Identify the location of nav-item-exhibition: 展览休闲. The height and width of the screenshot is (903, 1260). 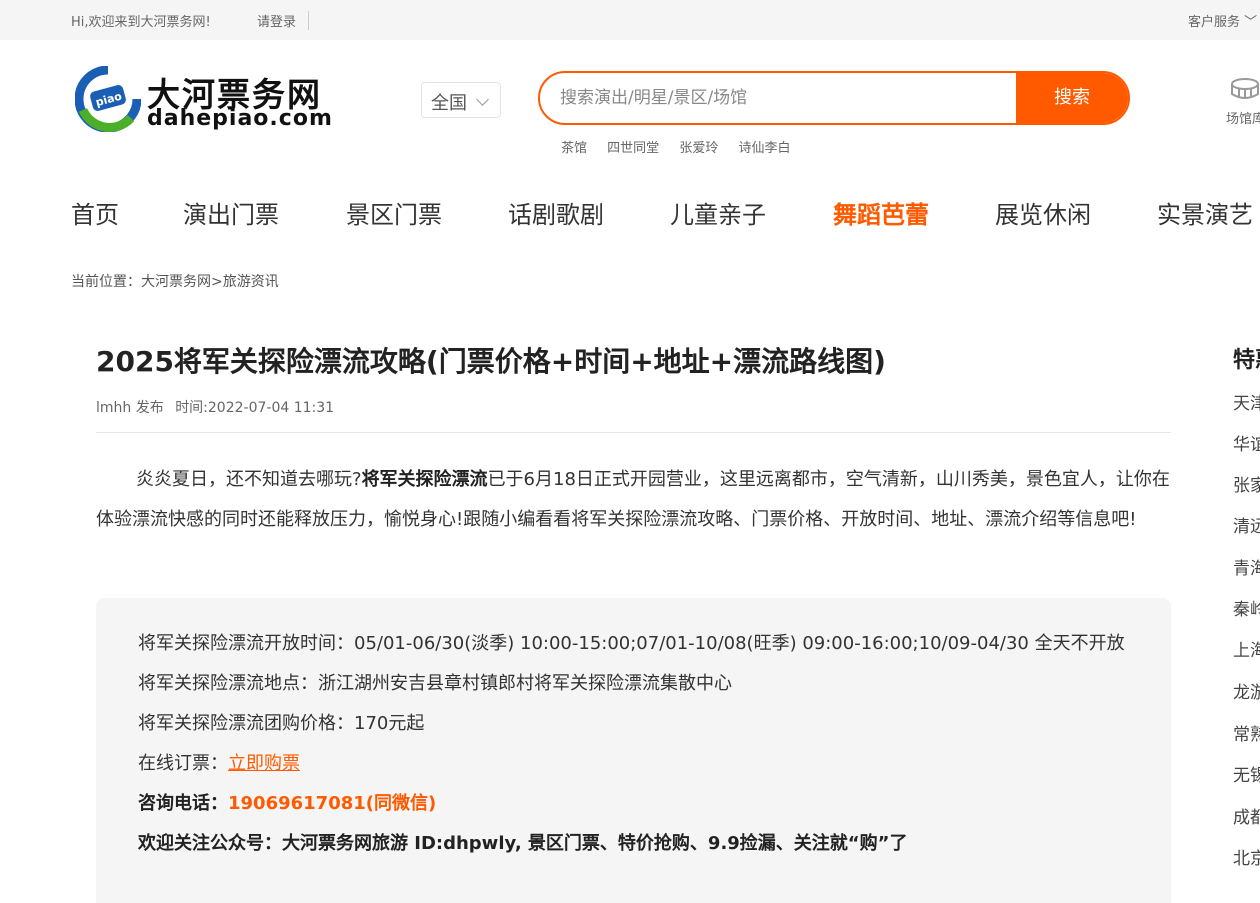
(1043, 212).